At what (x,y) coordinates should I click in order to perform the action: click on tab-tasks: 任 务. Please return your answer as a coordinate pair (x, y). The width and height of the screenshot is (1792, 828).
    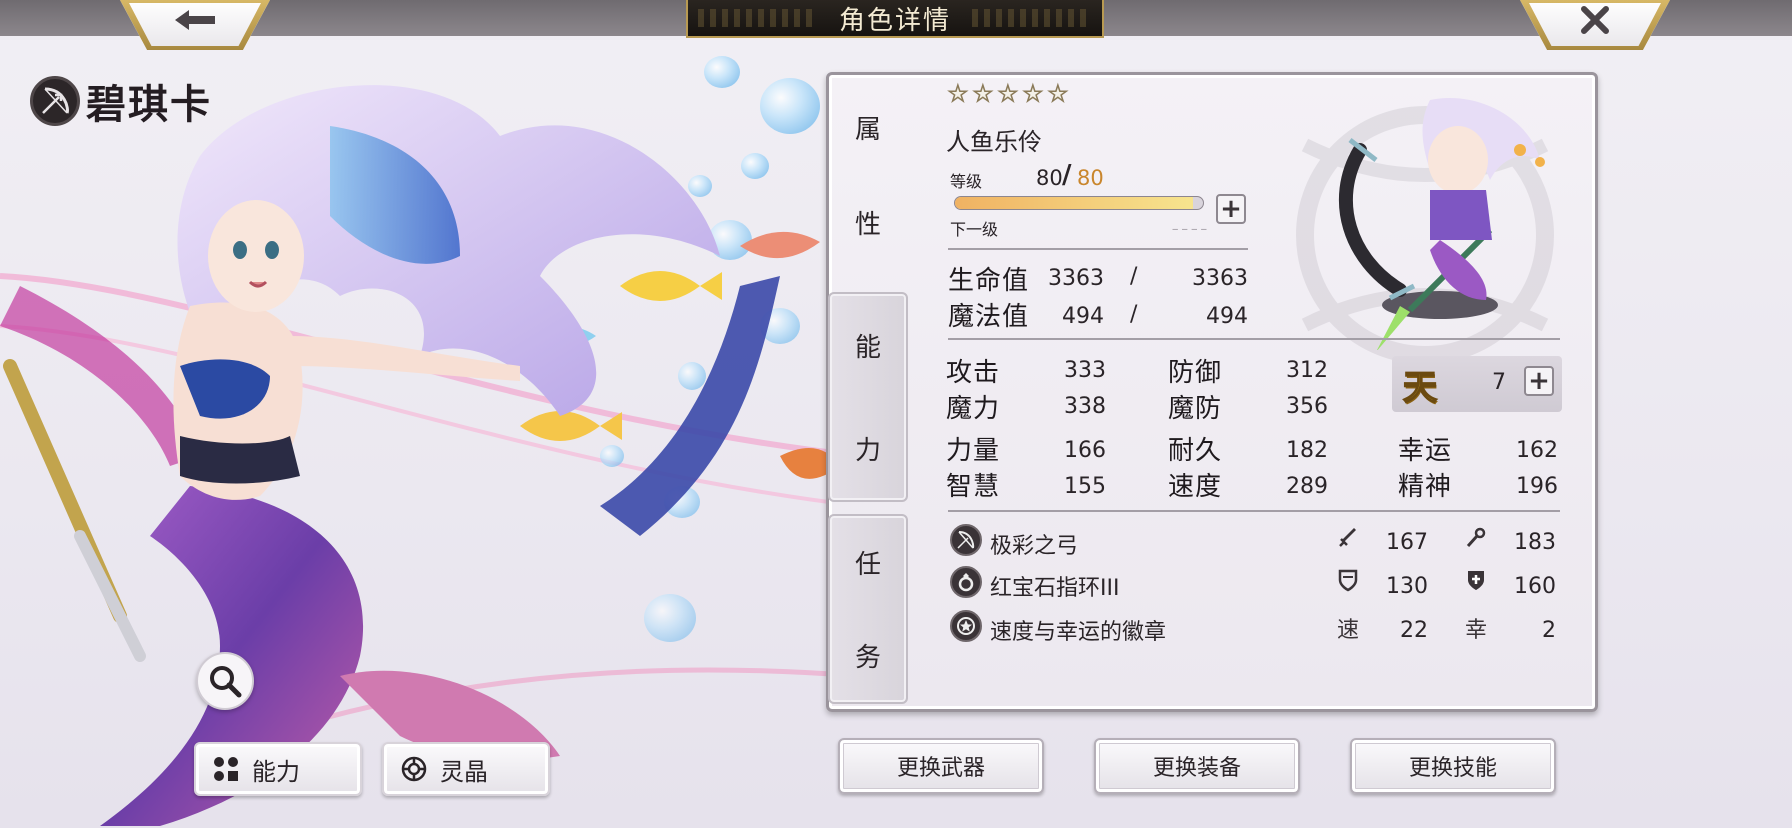
    Looking at the image, I should click on (868, 609).